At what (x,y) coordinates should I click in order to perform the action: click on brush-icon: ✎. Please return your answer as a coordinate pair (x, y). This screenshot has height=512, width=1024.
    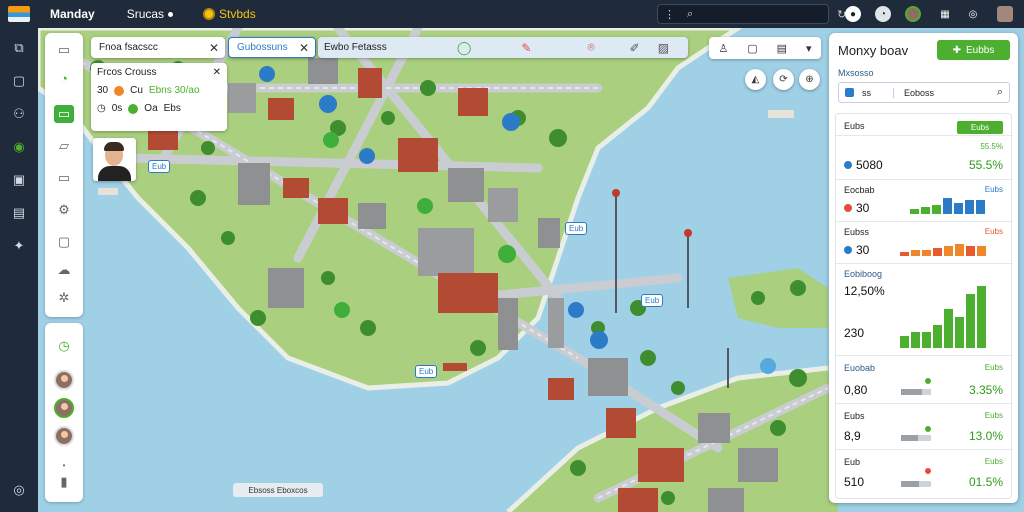
    Looking at the image, I should click on (526, 48).